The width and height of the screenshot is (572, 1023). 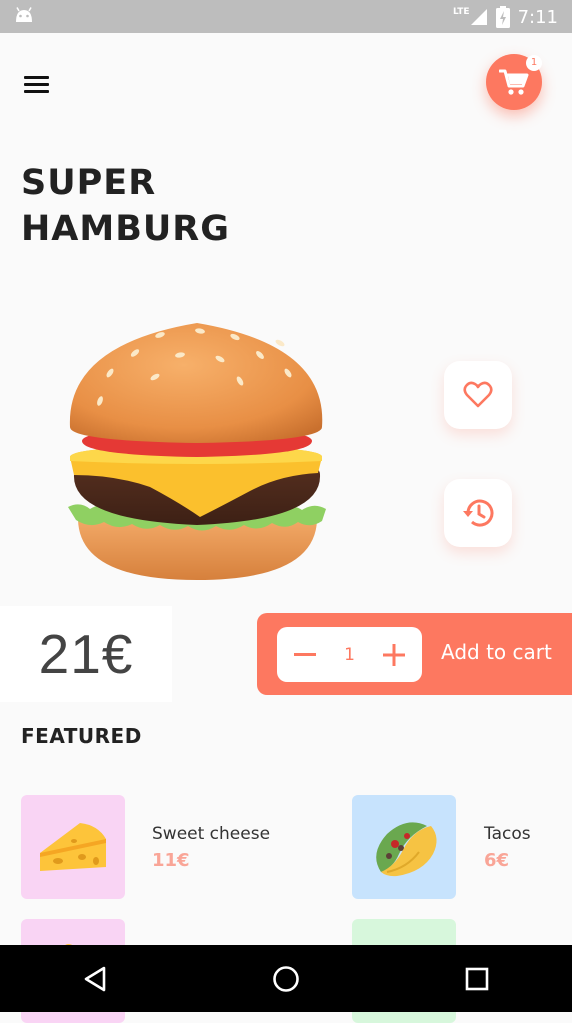 I want to click on plus-icon, so click(x=393, y=654).